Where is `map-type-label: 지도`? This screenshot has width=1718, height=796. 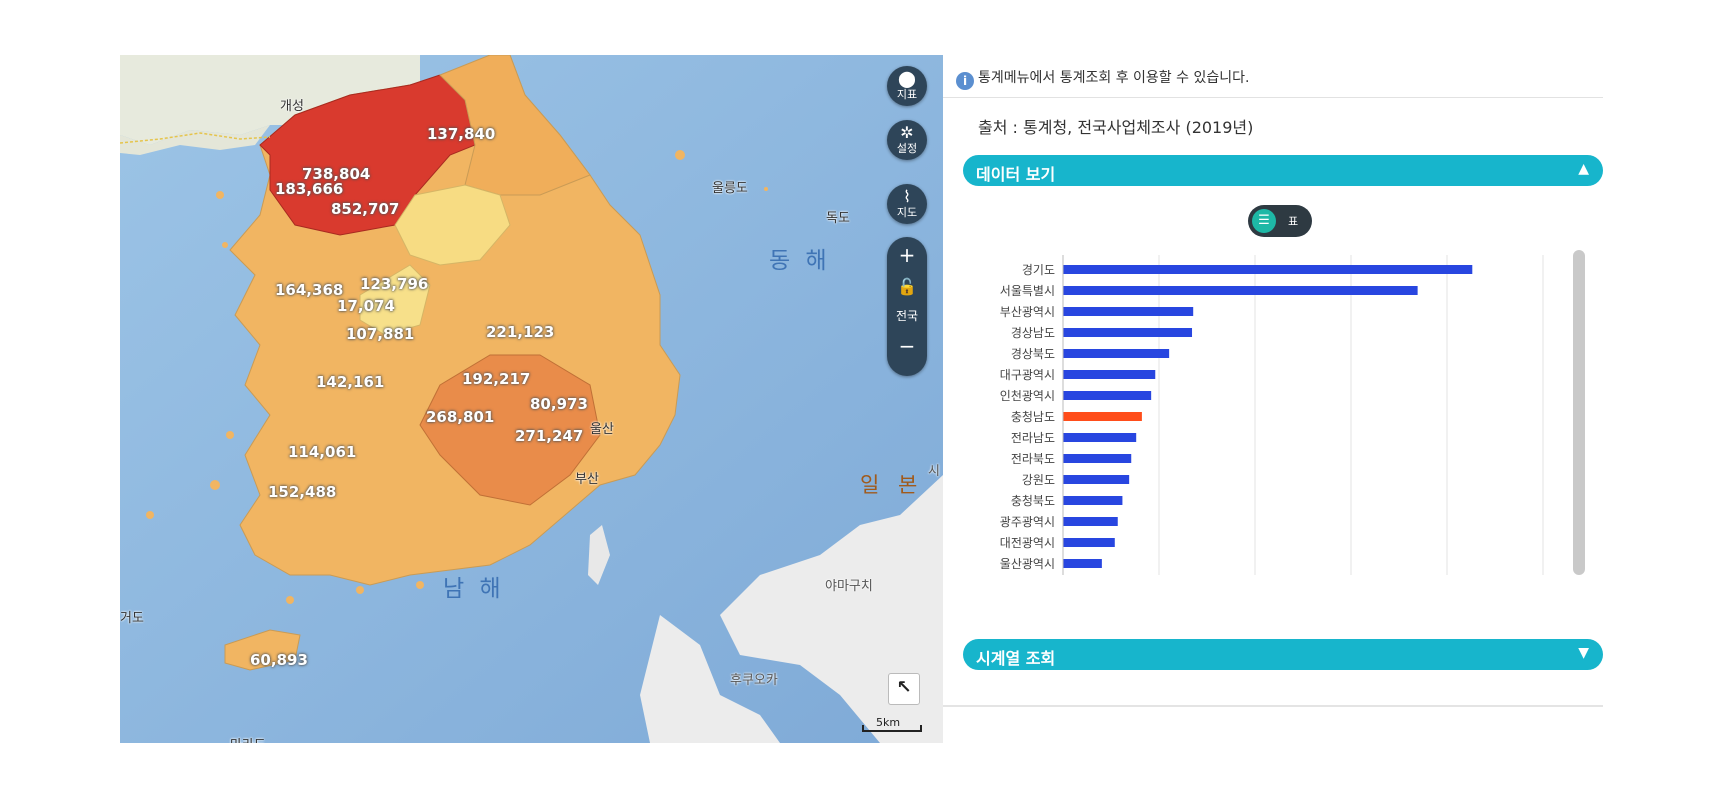
map-type-label: 지도 is located at coordinates (907, 212).